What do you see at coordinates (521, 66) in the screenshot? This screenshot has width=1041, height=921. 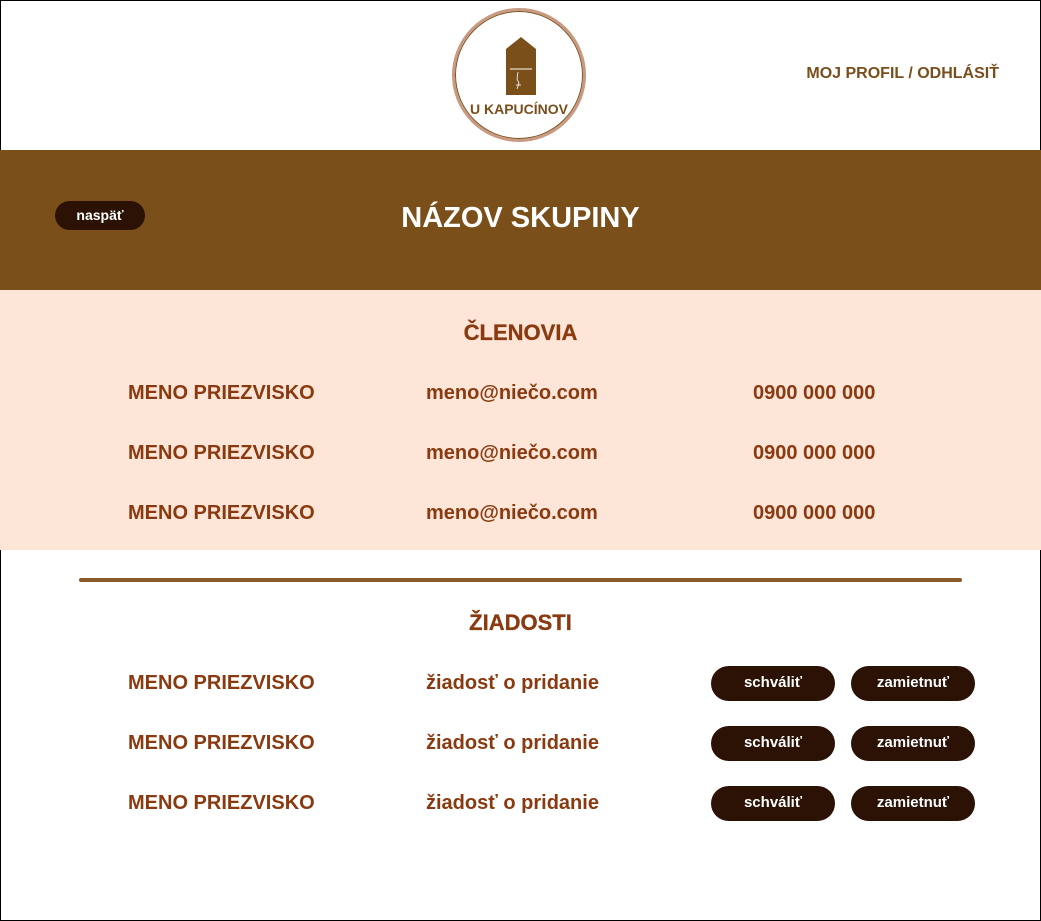 I see `house-icon` at bounding box center [521, 66].